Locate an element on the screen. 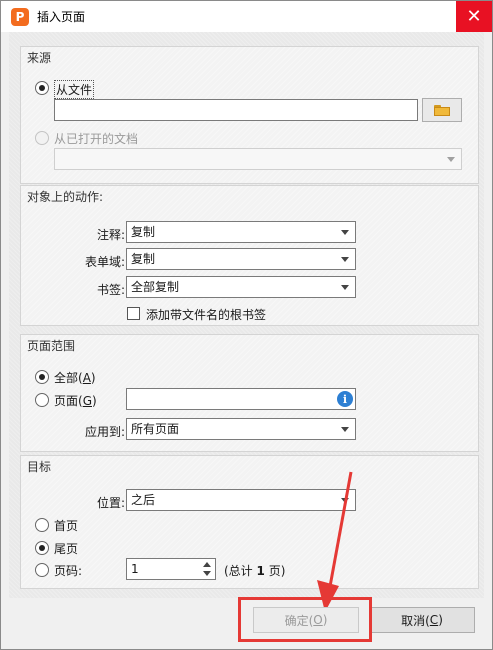 The image size is (493, 650). from-open-docs-radio is located at coordinates (42, 138).